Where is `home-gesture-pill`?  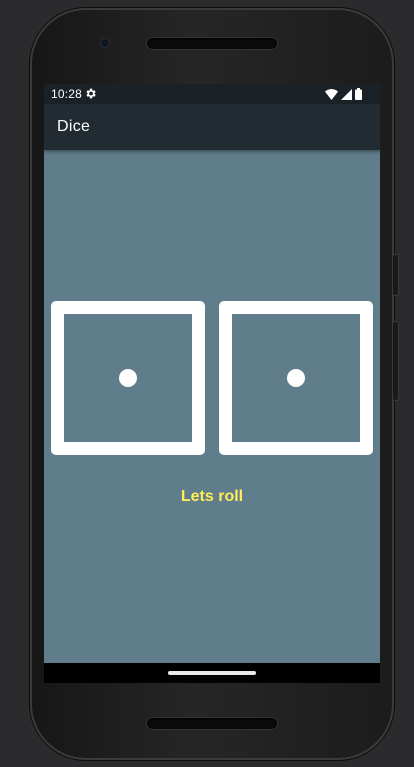
home-gesture-pill is located at coordinates (212, 673).